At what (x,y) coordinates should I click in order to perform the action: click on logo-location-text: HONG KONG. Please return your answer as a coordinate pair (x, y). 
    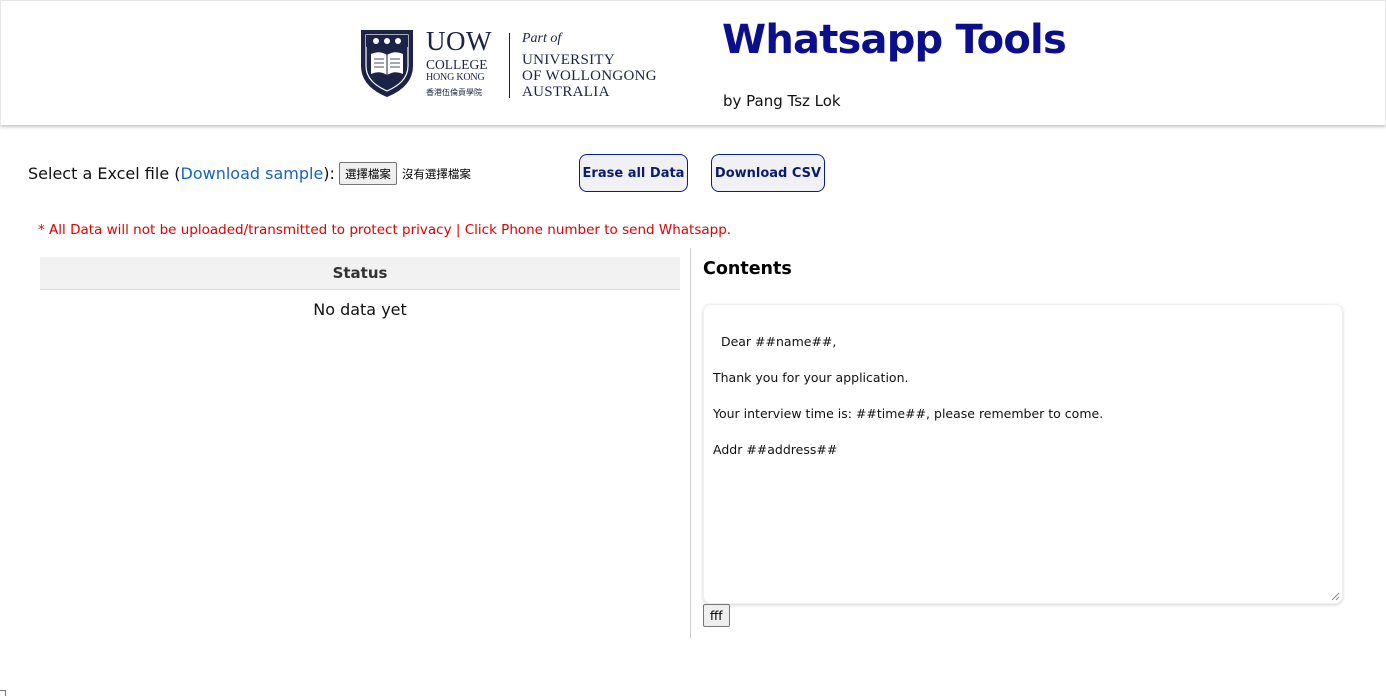
    Looking at the image, I should click on (455, 77).